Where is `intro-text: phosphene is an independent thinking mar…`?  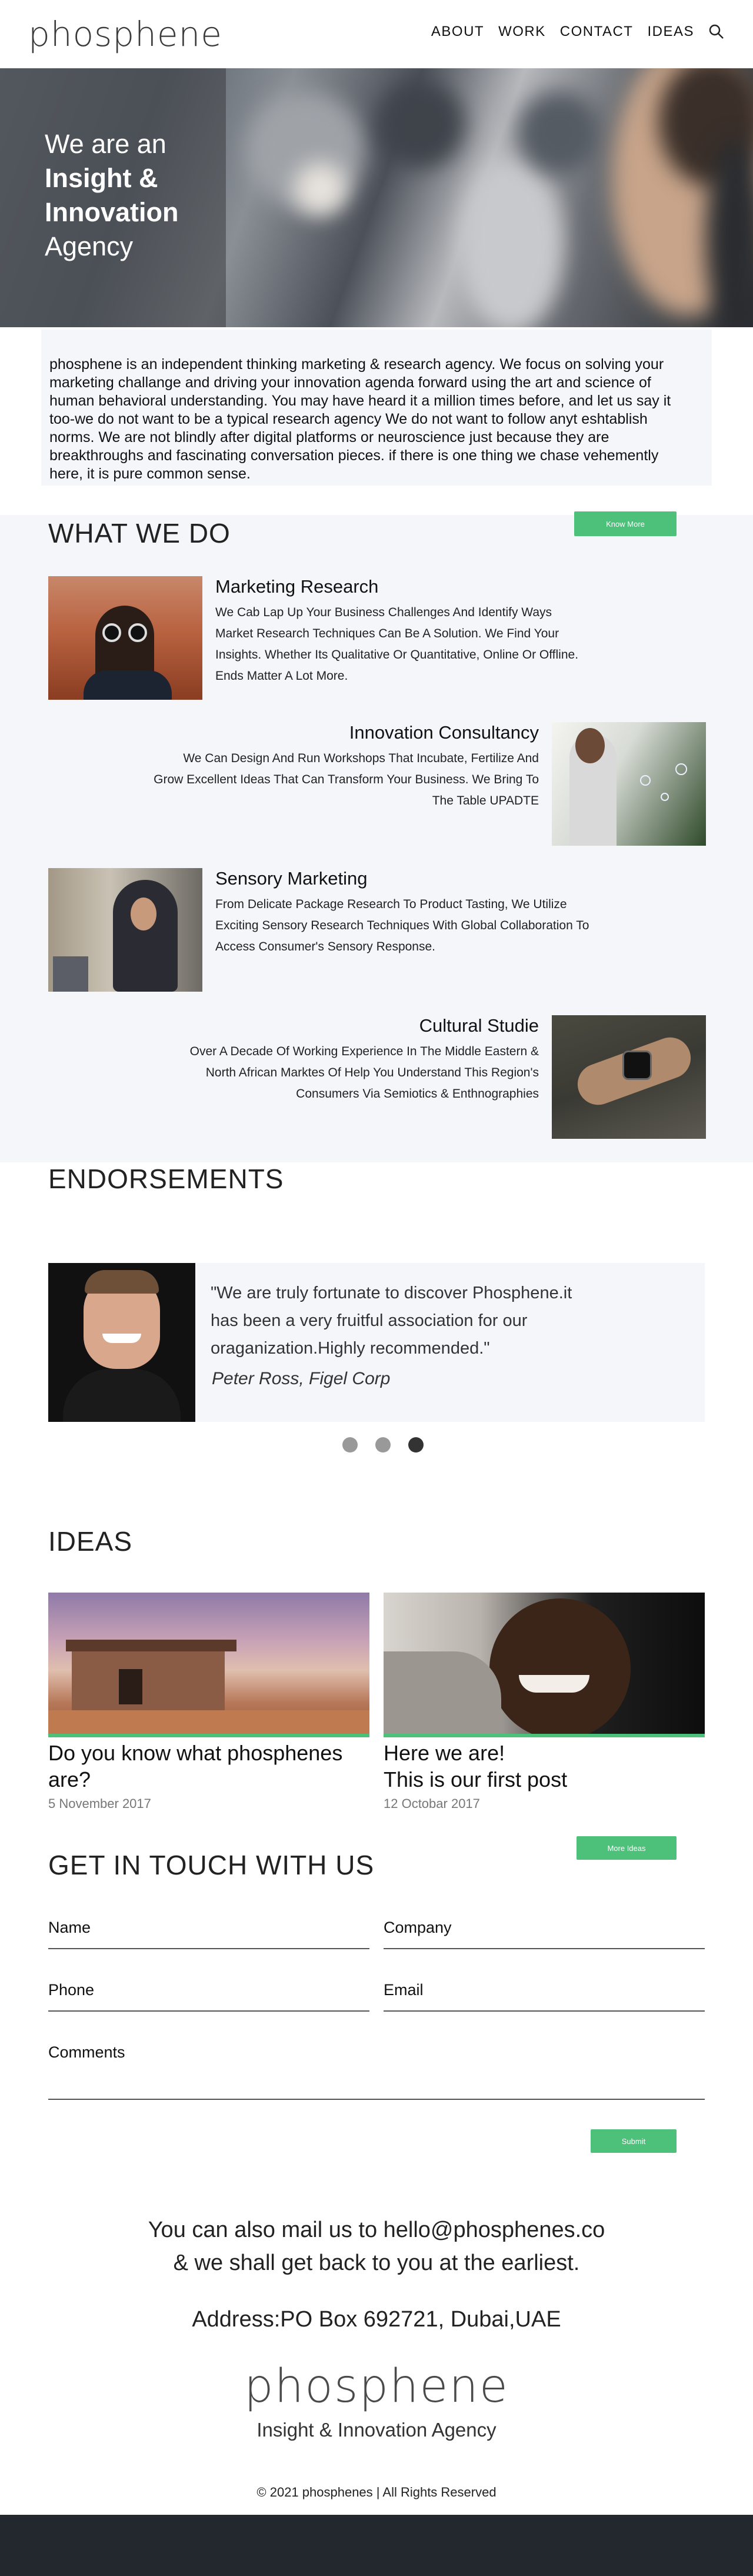
intro-text: phosphene is an independent thinking mar… is located at coordinates (360, 419).